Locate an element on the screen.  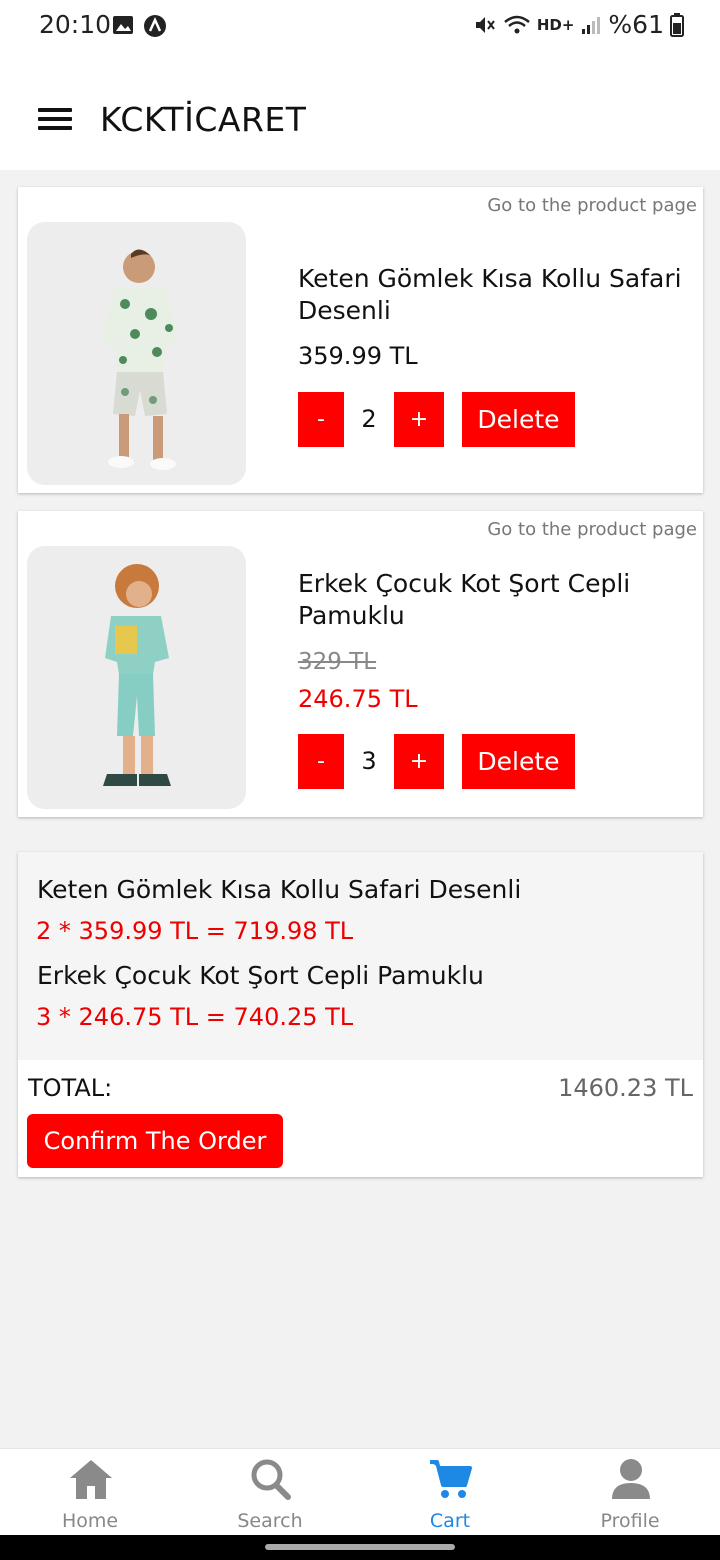
nav-search: Search is located at coordinates (270, 1492).